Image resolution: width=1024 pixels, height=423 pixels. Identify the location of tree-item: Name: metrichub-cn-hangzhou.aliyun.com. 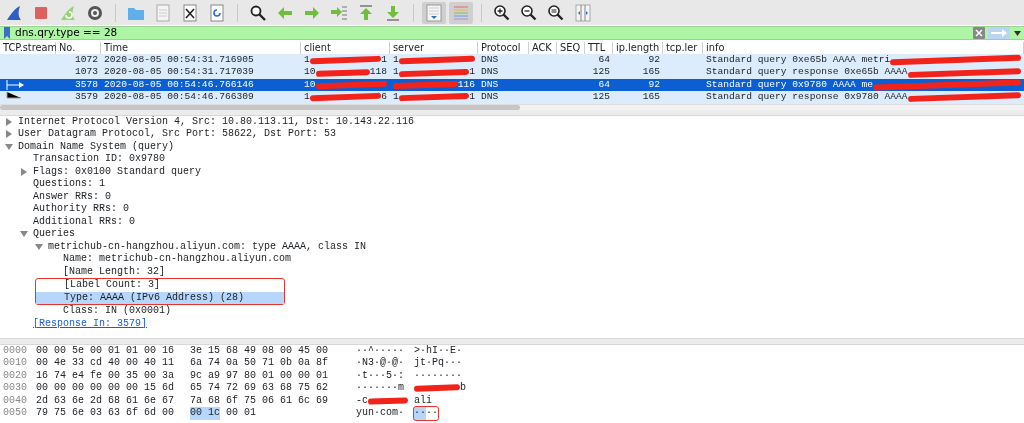
(177, 259).